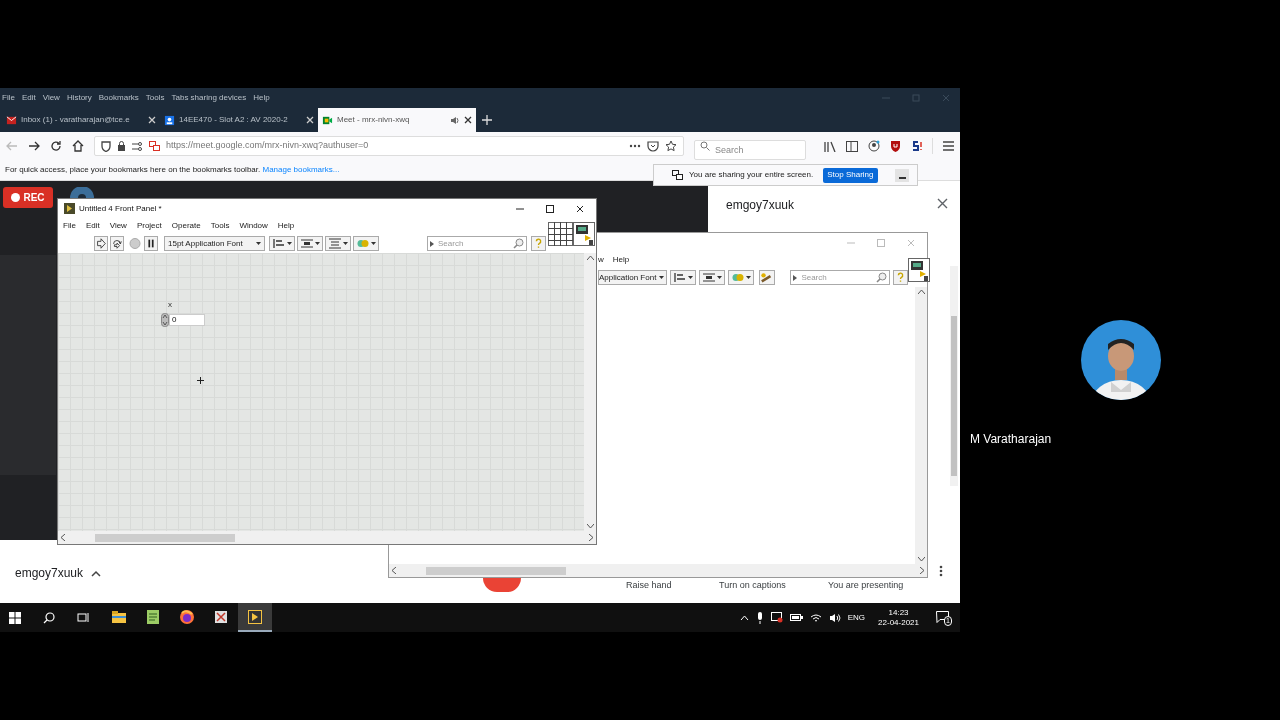 The height and width of the screenshot is (720, 1280). I want to click on menu-item: History, so click(79, 98).